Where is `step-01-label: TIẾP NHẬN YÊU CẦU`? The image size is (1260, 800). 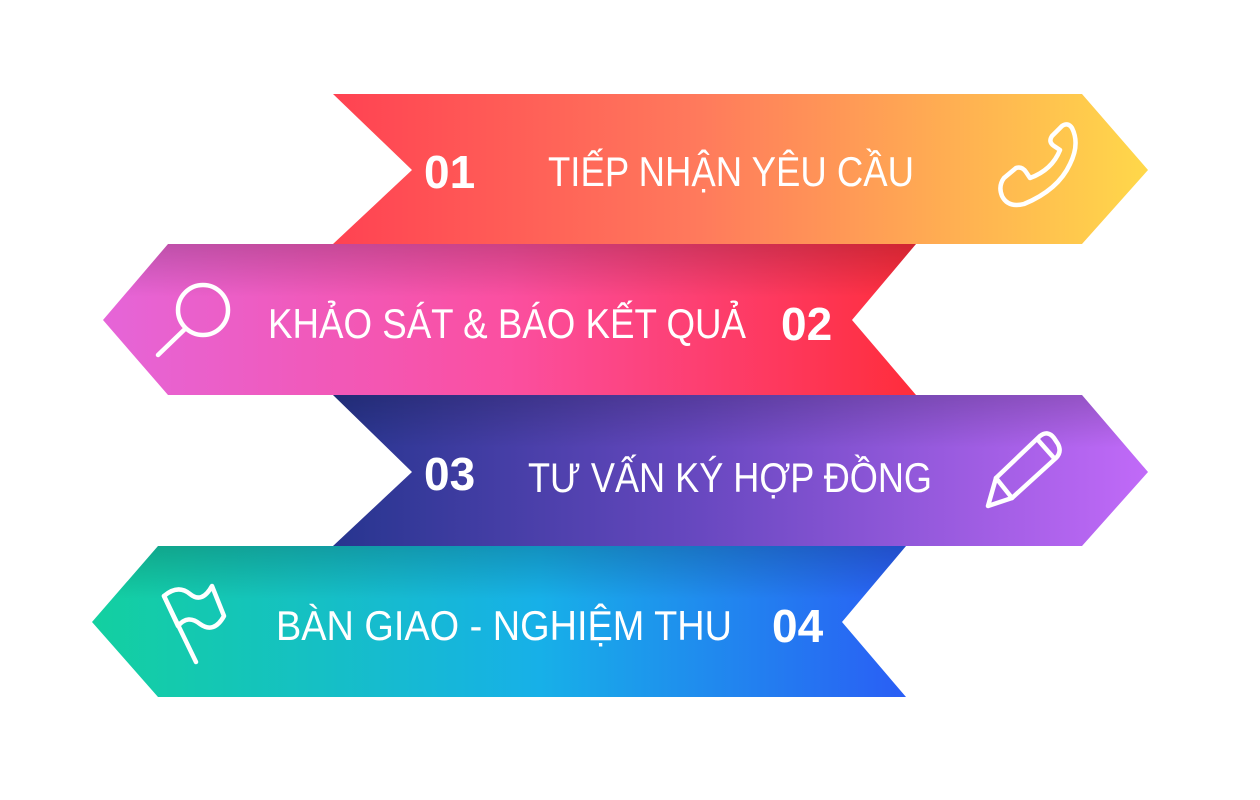 step-01-label: TIẾP NHẬN YÊU CẦU is located at coordinates (731, 171).